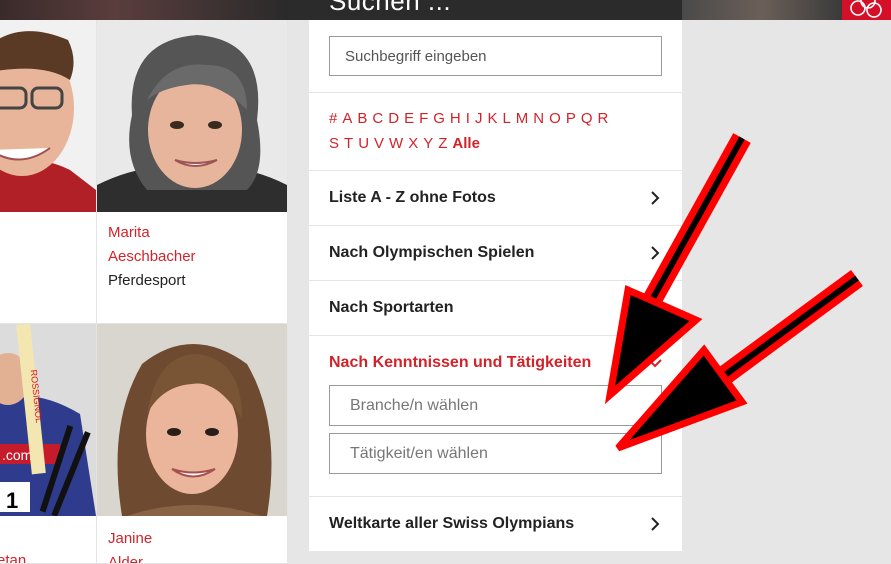 The height and width of the screenshot is (564, 891). I want to click on svg-text: .com, so click(17, 455).